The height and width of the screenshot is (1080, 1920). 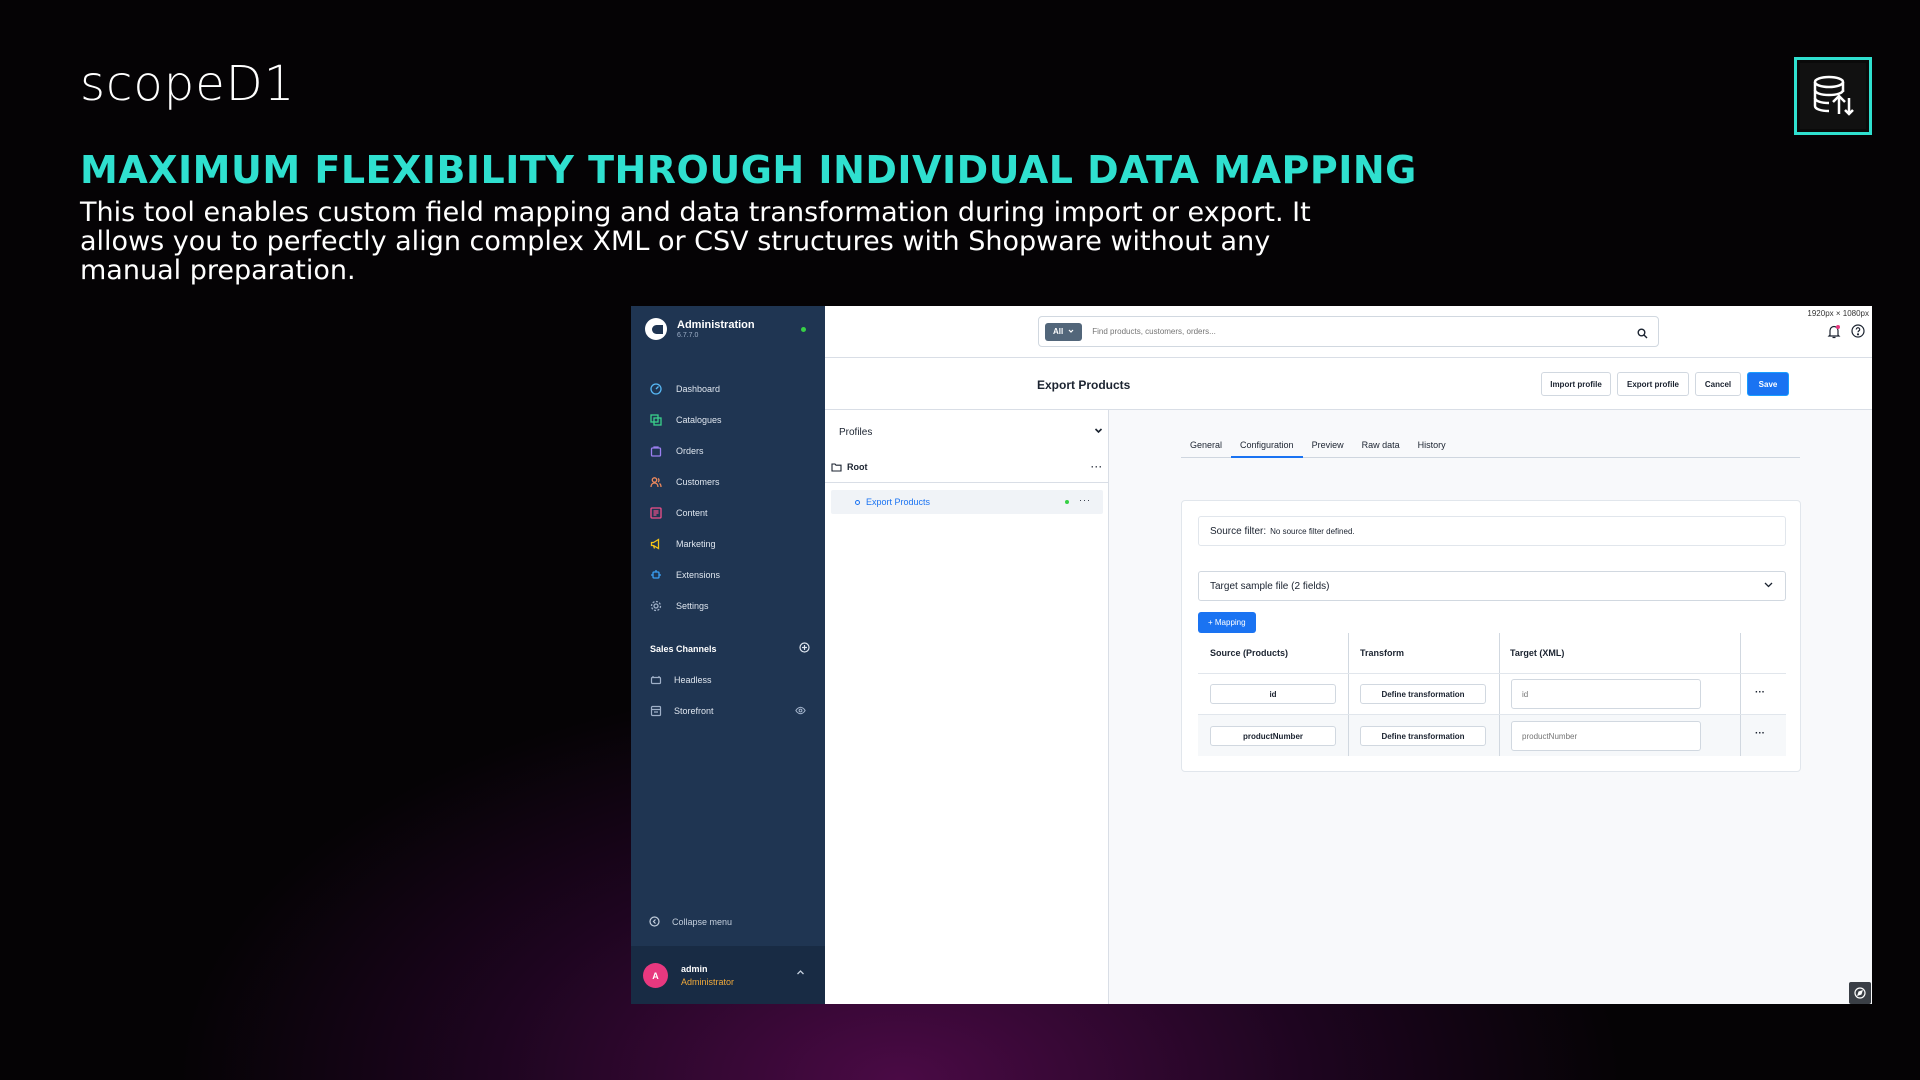 What do you see at coordinates (967, 467) in the screenshot?
I see `tree-root-folder: Root ···` at bounding box center [967, 467].